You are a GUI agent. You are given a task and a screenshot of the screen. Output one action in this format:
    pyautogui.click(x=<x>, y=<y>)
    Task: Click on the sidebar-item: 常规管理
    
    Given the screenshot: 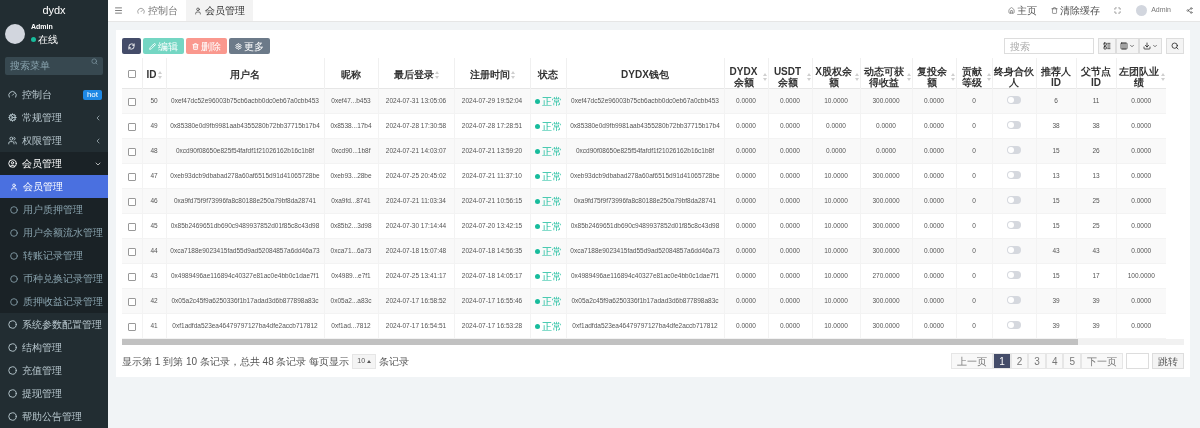 What is the action you would take?
    pyautogui.click(x=54, y=117)
    